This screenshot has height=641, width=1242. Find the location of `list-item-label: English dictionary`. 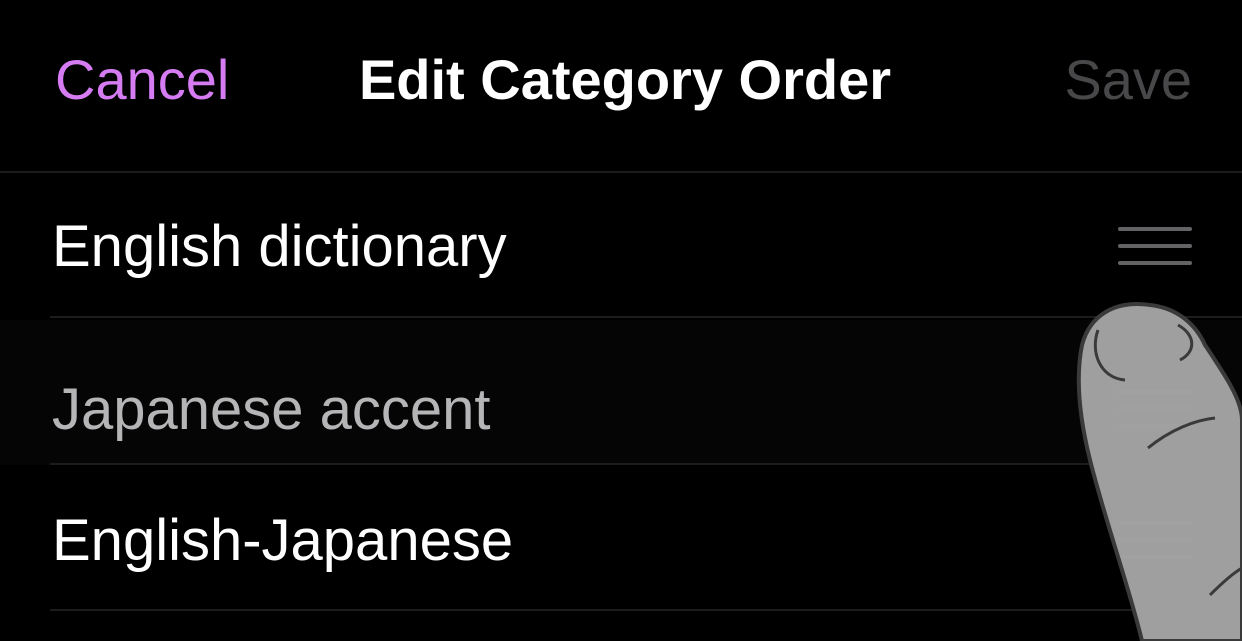

list-item-label: English dictionary is located at coordinates (279, 246).